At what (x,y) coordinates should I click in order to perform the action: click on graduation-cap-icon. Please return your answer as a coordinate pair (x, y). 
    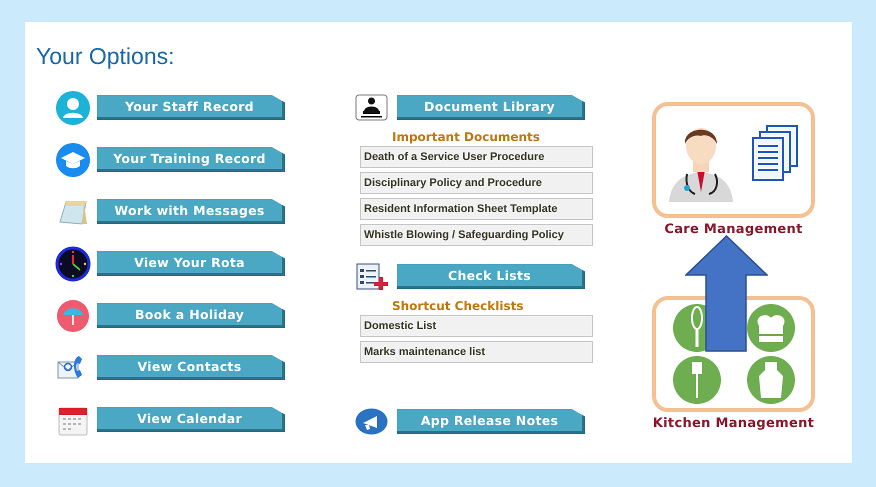
    Looking at the image, I should click on (73, 160).